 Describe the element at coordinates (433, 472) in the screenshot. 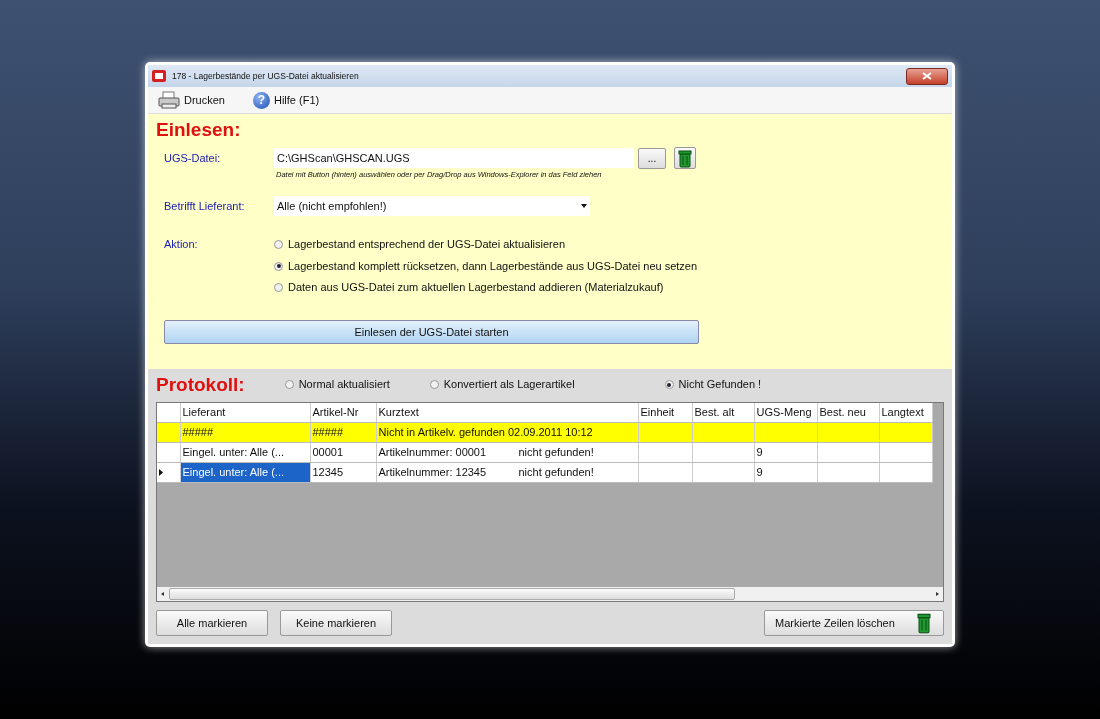

I see `table-cell-text: Artikelnummer: 12345` at that location.